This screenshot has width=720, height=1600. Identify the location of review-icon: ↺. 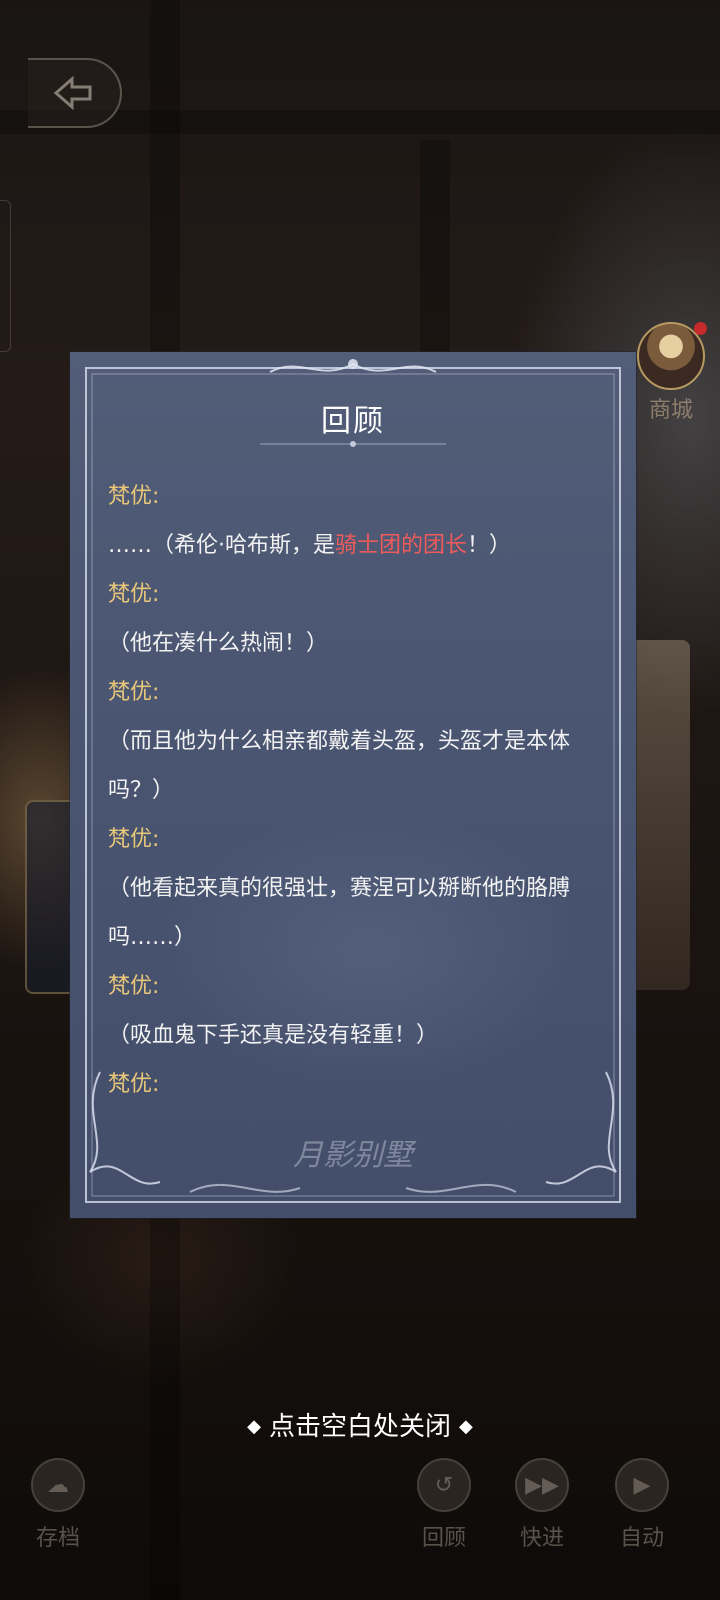
(444, 1485).